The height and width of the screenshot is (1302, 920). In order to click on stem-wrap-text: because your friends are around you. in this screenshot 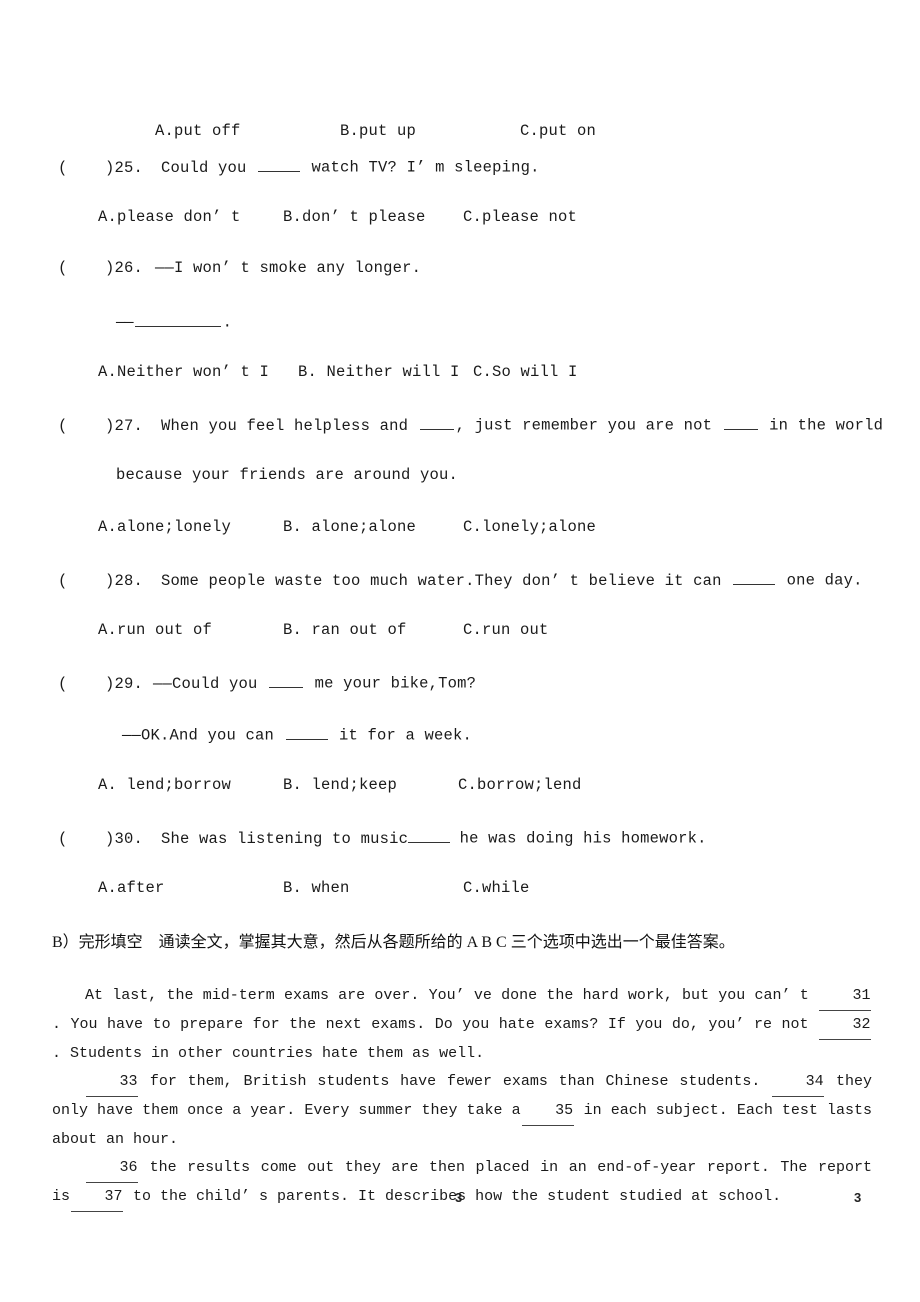, I will do `click(287, 475)`.